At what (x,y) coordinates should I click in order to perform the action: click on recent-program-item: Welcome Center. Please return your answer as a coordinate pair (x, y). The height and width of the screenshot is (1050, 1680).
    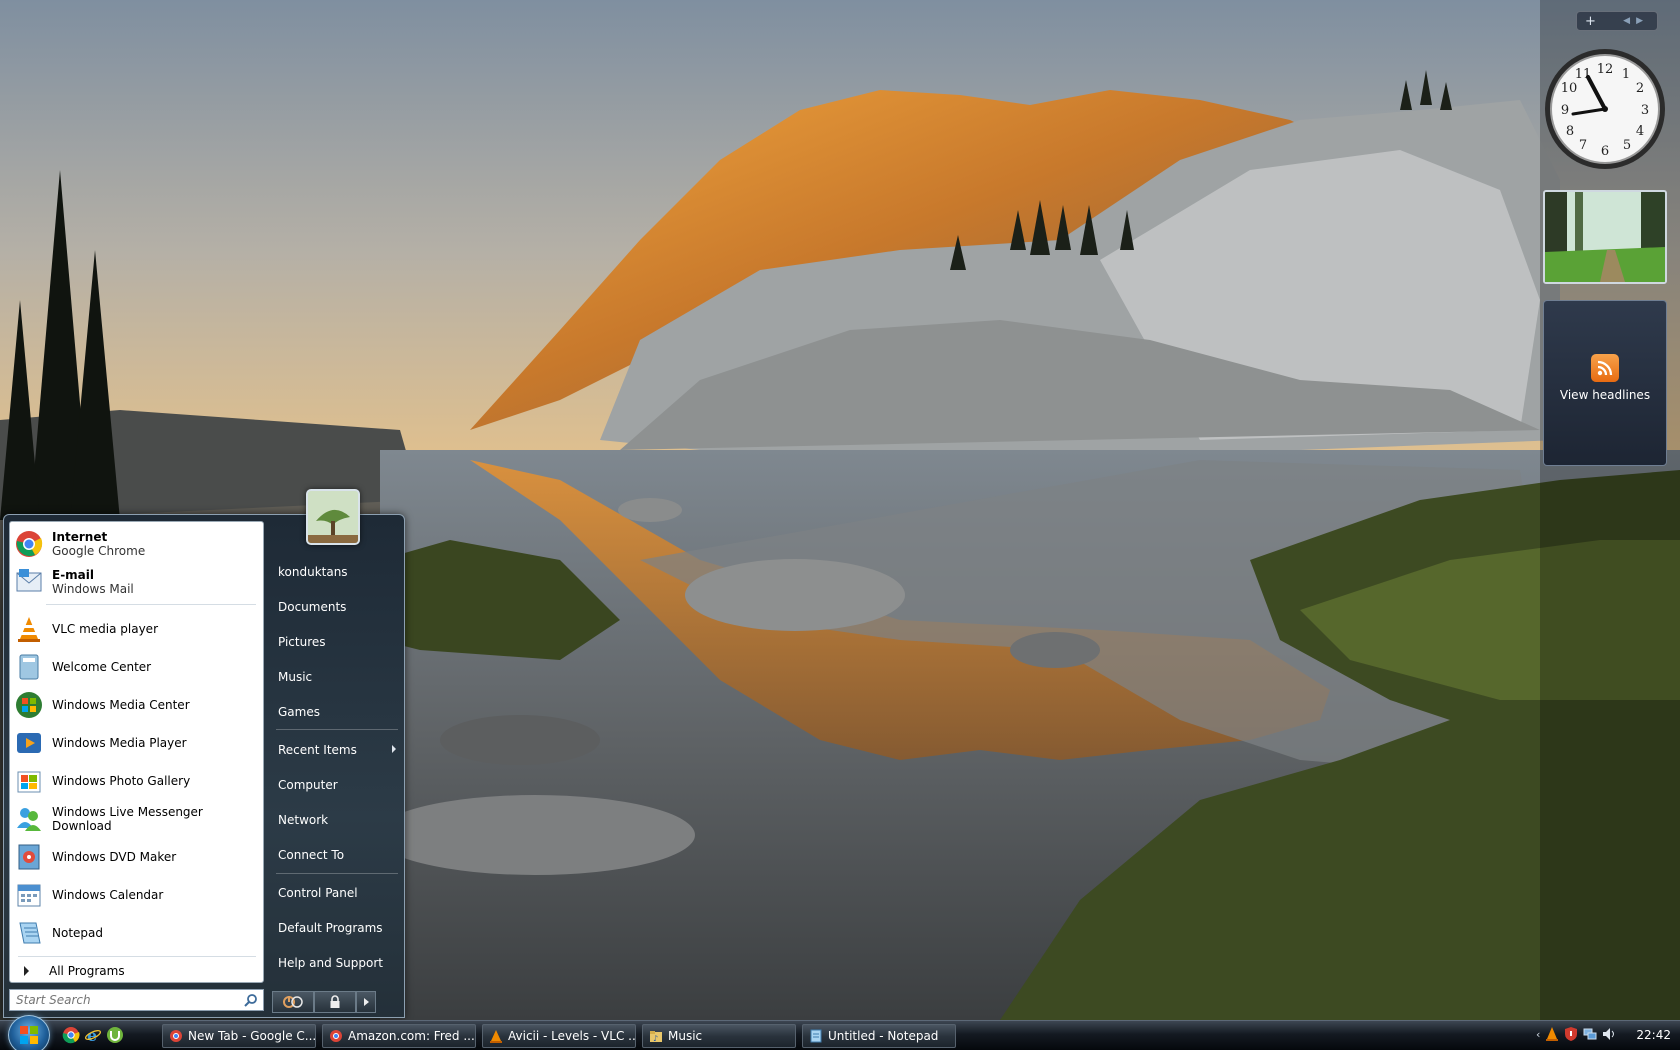
    Looking at the image, I should click on (137, 667).